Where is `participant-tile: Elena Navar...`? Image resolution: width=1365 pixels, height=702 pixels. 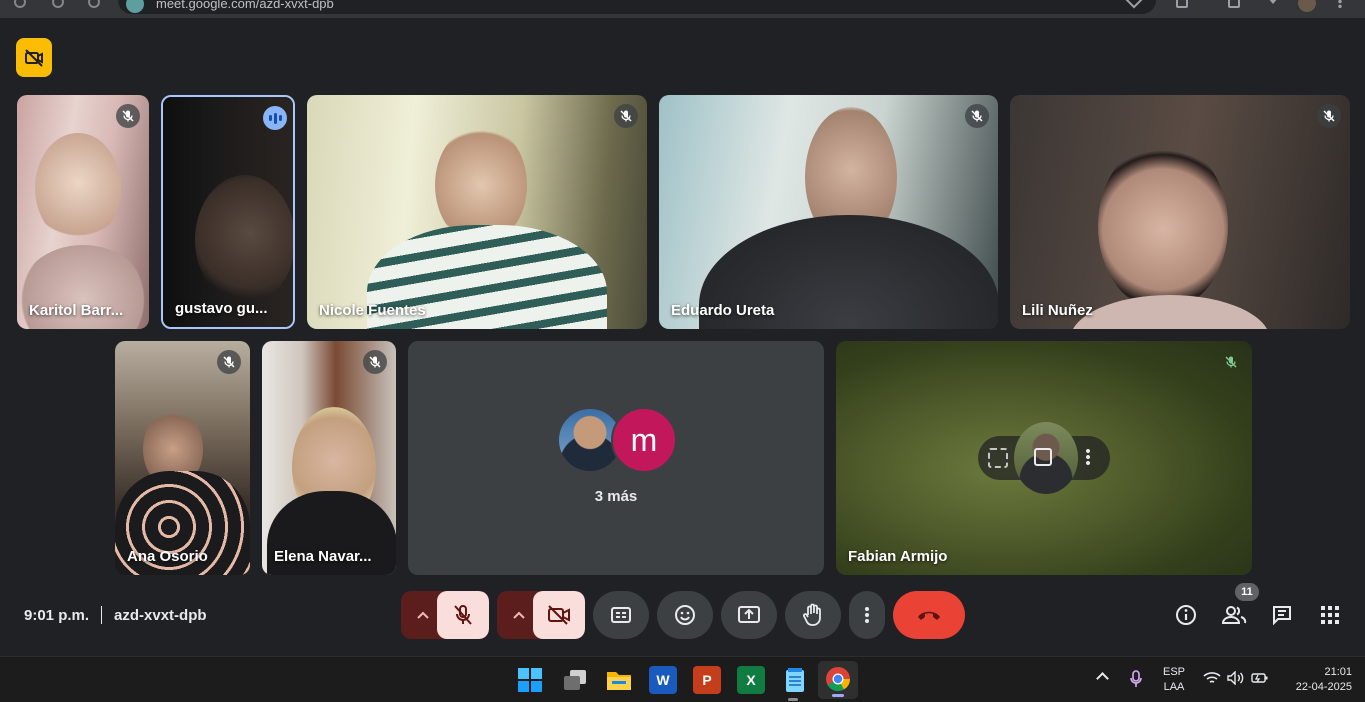
participant-tile: Elena Navar... is located at coordinates (329, 458).